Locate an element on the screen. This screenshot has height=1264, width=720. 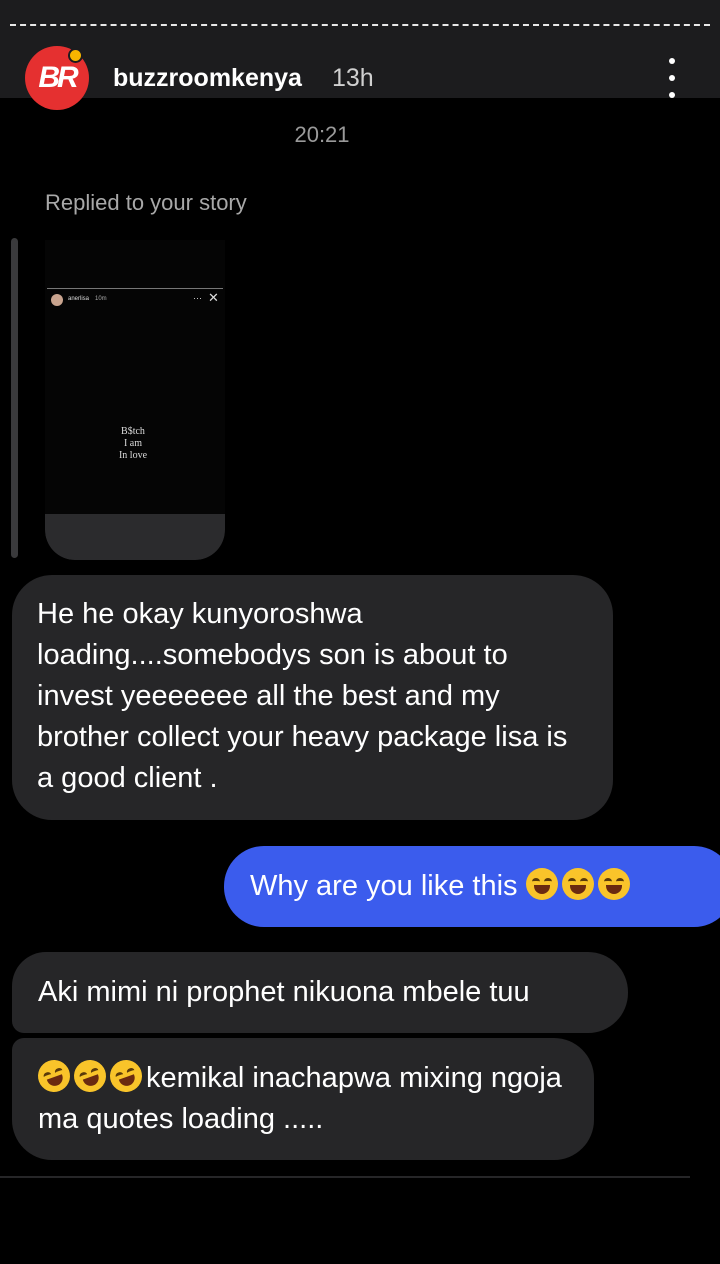
thumb-story-text: B$tch I am In love is located at coordinates (133, 444).